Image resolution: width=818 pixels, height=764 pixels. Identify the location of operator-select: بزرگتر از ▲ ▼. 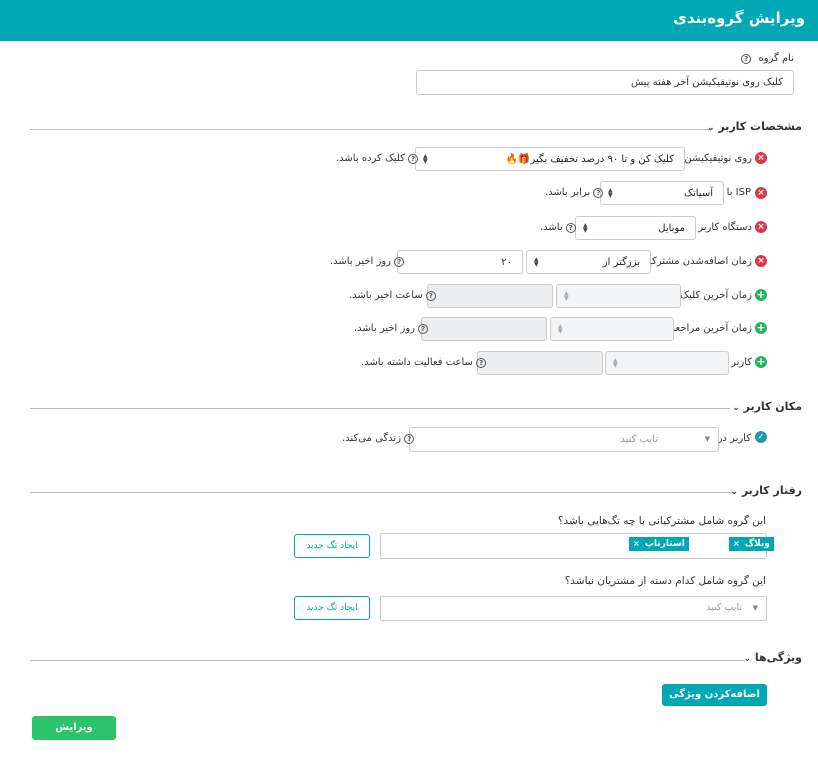
(588, 262).